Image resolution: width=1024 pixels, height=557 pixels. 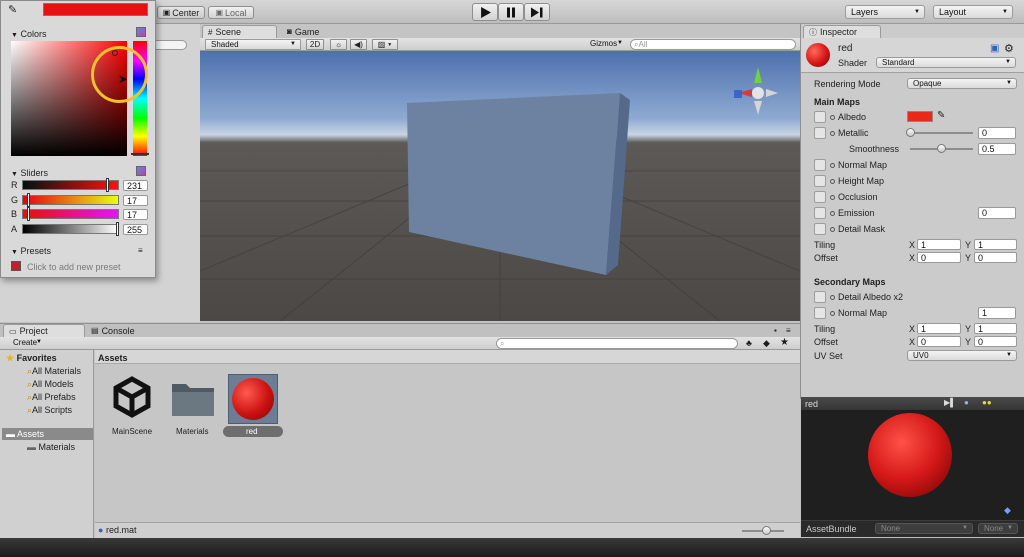 What do you see at coordinates (820, 297) in the screenshot?
I see `detail-albedo-slot` at bounding box center [820, 297].